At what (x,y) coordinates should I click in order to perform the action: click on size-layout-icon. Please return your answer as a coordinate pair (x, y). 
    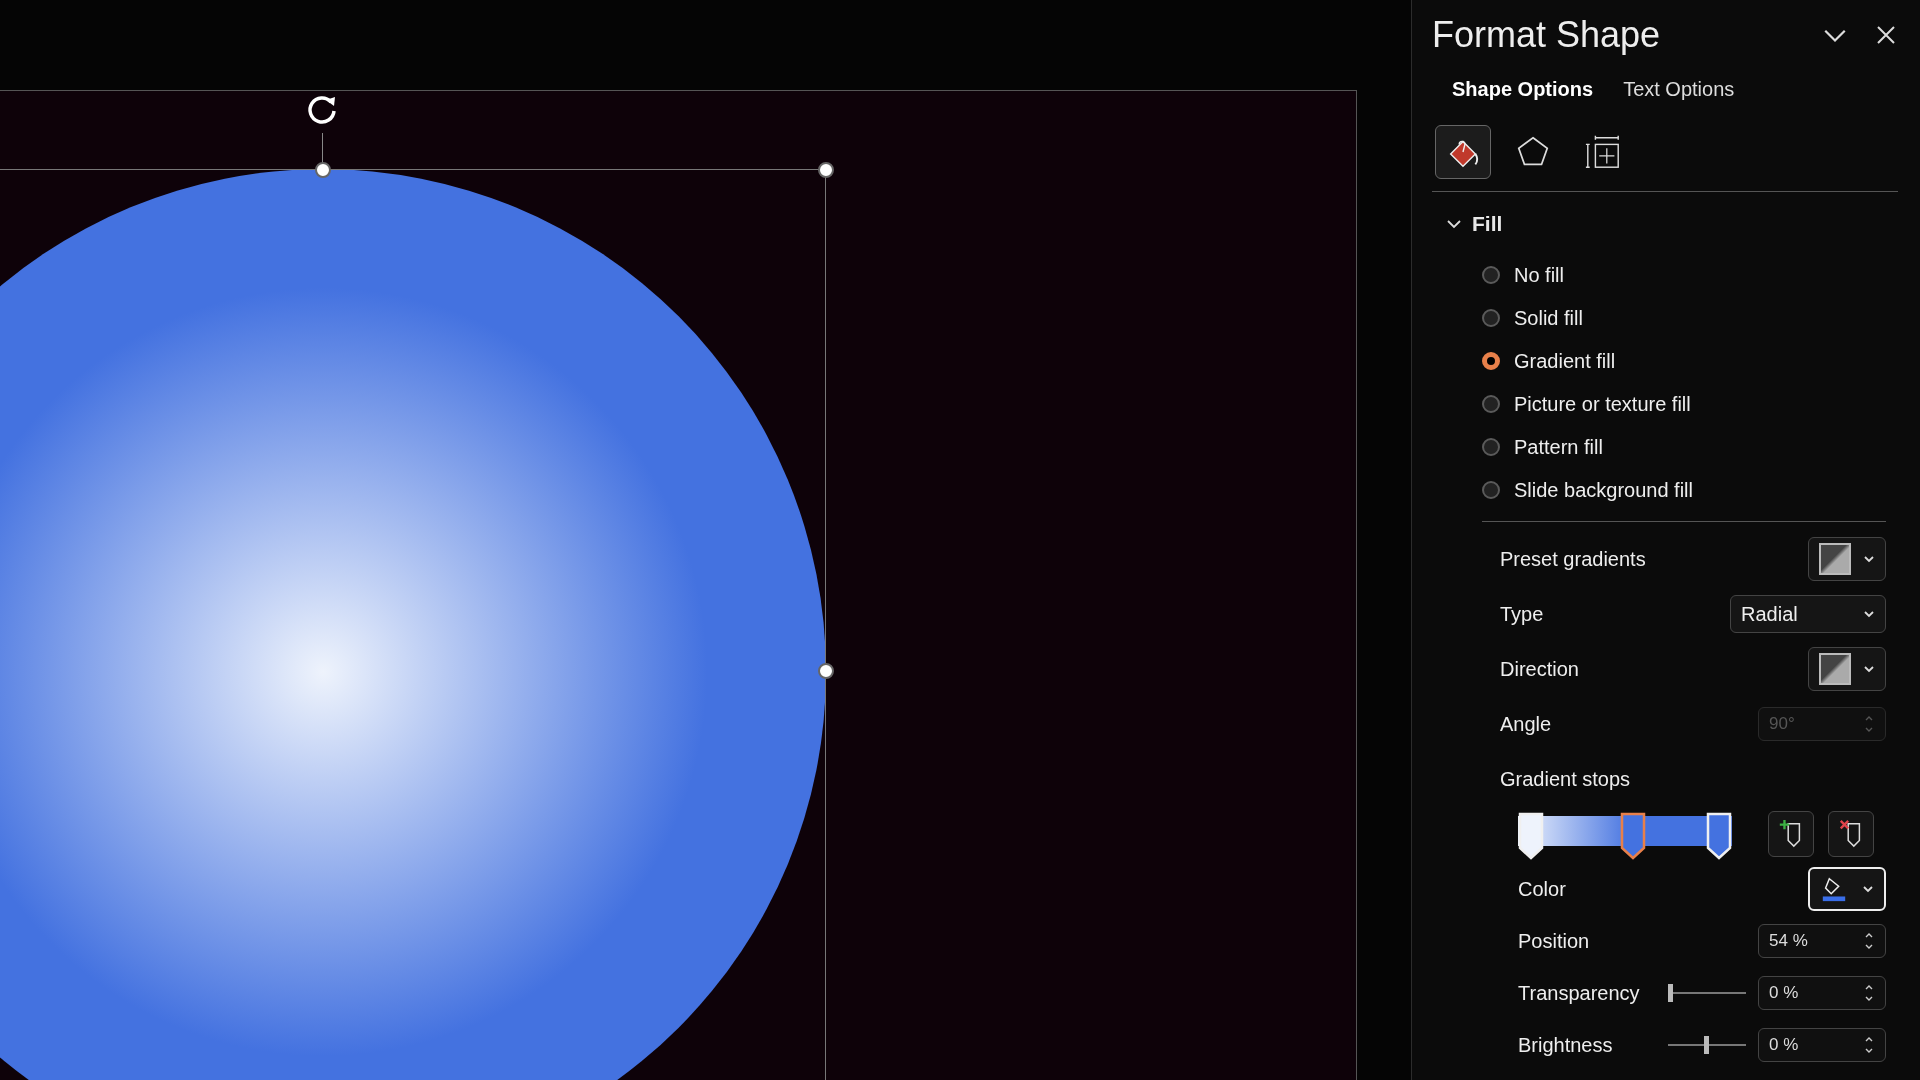
    Looking at the image, I should click on (1603, 152).